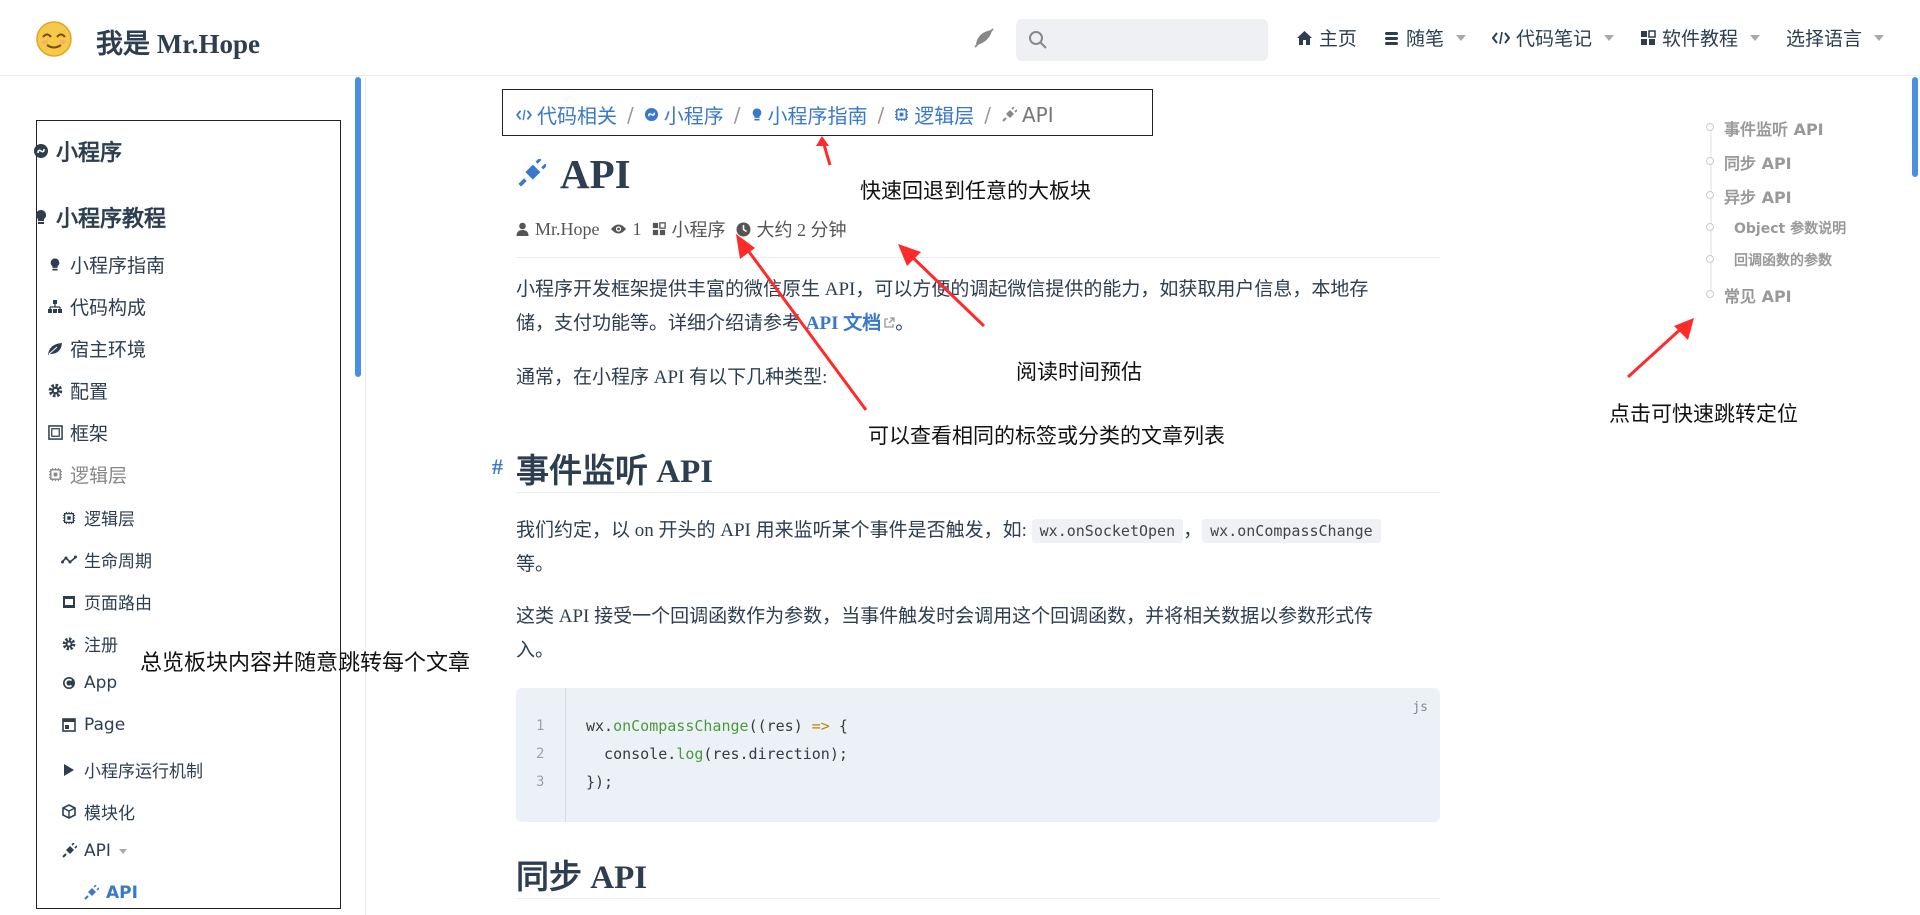 Image resolution: width=1920 pixels, height=915 pixels. What do you see at coordinates (1774, 128) in the screenshot?
I see `toc-item-events: 事件监听 API` at bounding box center [1774, 128].